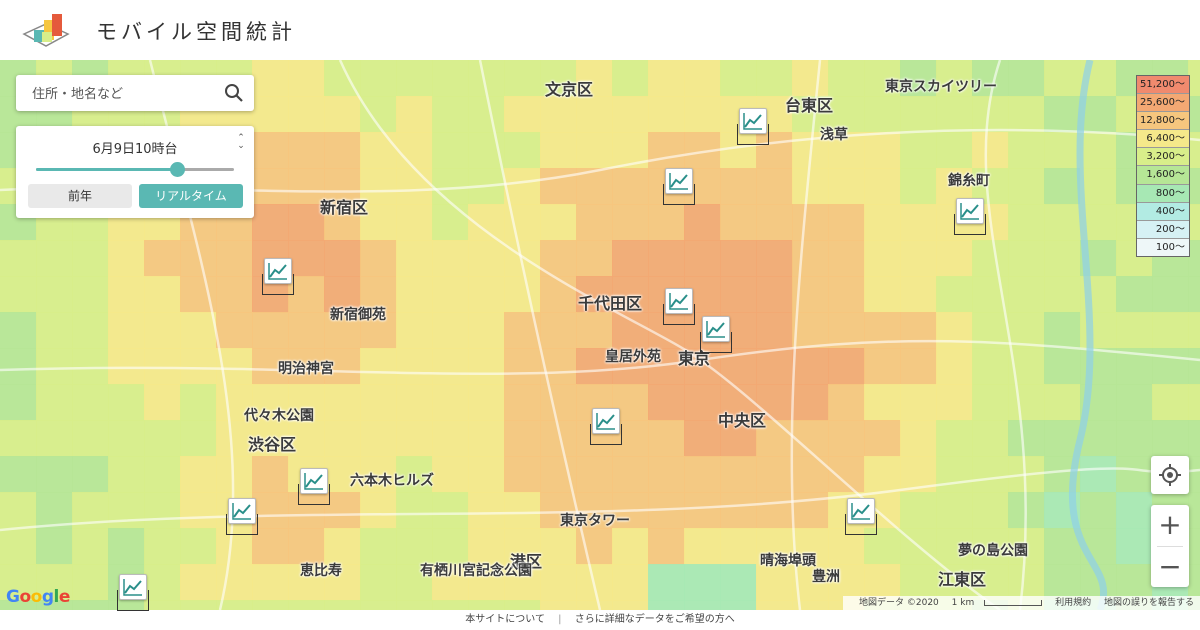 Image resolution: width=1200 pixels, height=630 pixels. What do you see at coordinates (679, 301) in the screenshot?
I see `line-chart-icon` at bounding box center [679, 301].